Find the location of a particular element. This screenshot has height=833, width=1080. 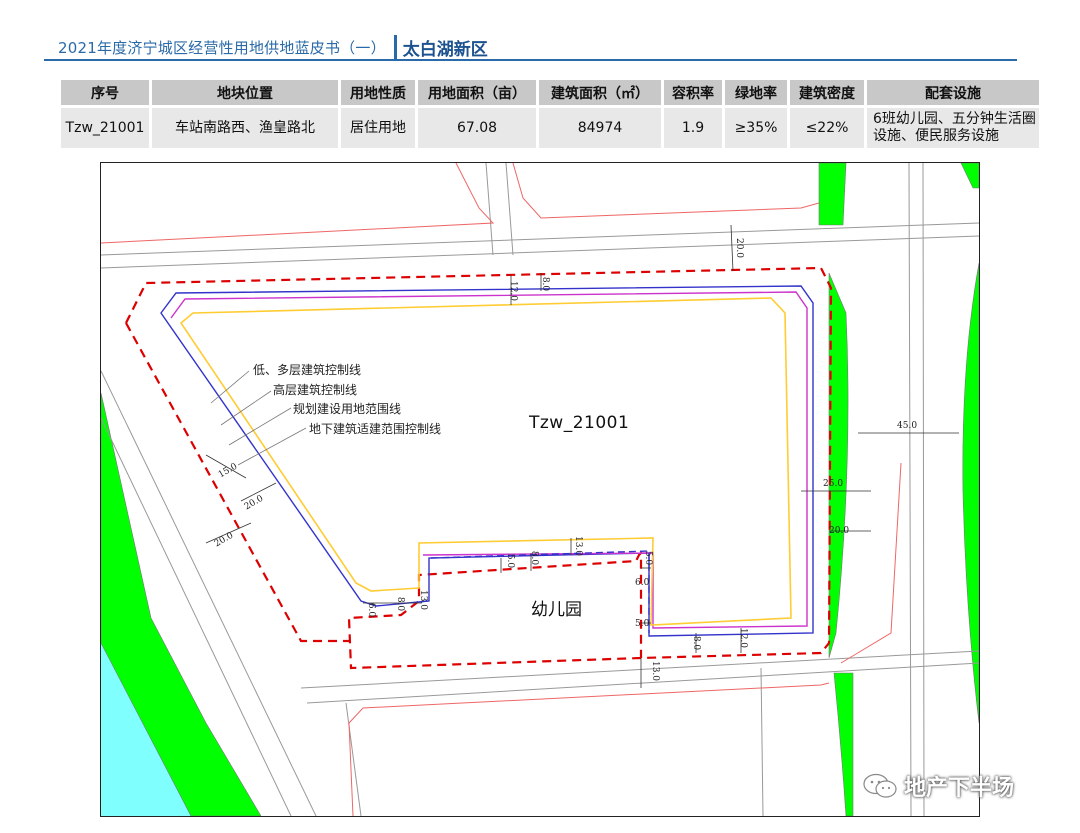

dim-label: 25.0 is located at coordinates (833, 484).